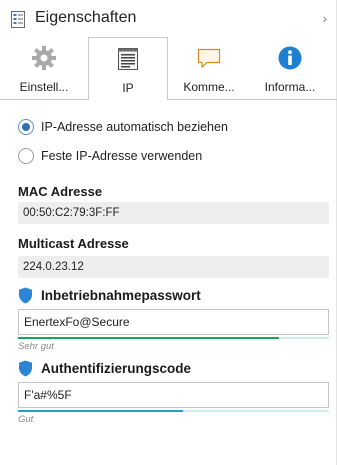 The image size is (337, 465). I want to click on tab-divider, so click(168, 99).